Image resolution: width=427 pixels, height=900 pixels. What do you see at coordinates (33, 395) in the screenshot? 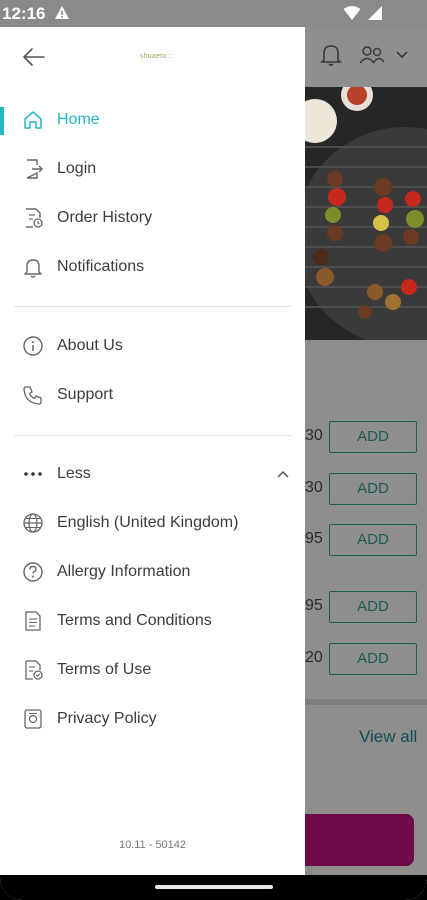
I see `phone-icon` at bounding box center [33, 395].